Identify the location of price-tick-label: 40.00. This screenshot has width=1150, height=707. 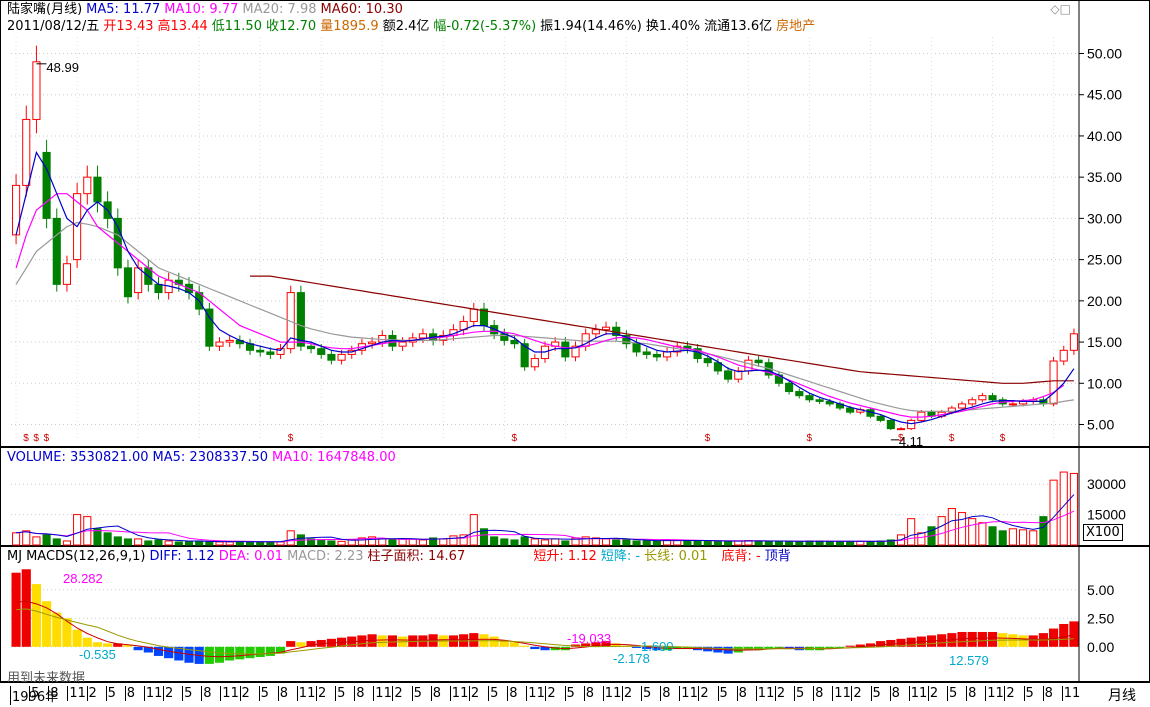
(1104, 136).